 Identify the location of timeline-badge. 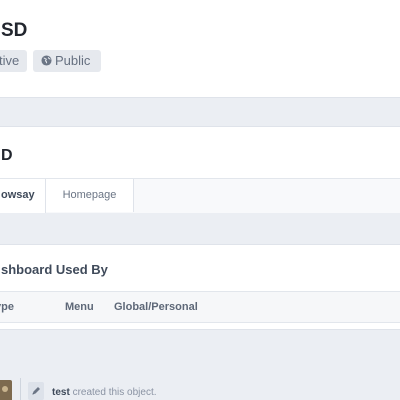
(36, 391).